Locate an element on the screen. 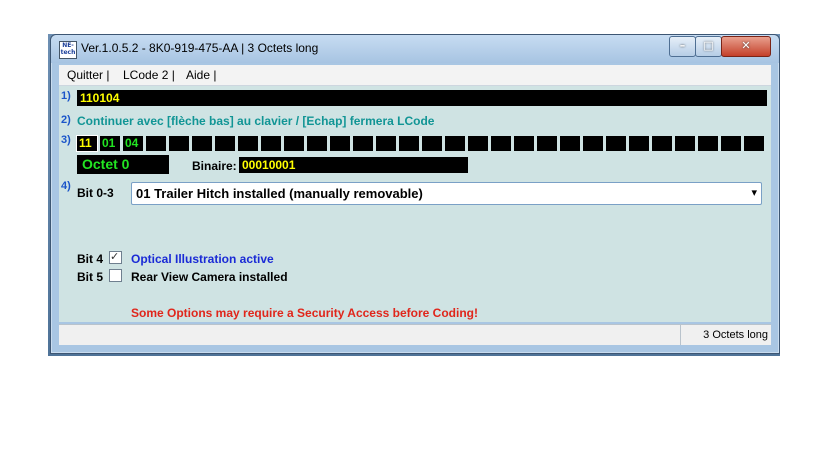  checkmark-icon: ✓ is located at coordinates (115, 256).